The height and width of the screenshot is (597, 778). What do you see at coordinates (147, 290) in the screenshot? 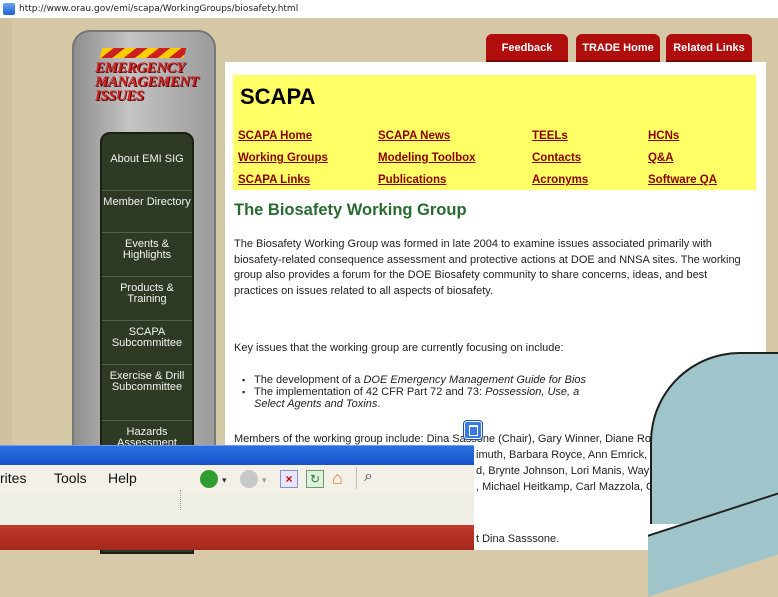
I see `sidebar-item-products: Products & Training` at bounding box center [147, 290].